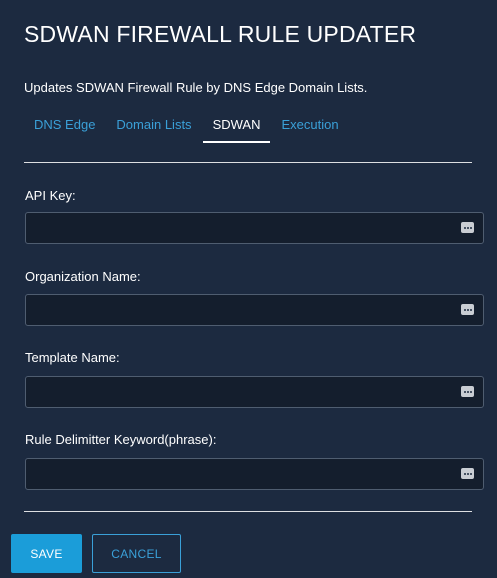  Describe the element at coordinates (220, 34) in the screenshot. I see `page-title: SDWAN FIREWALL RULE UPDATER` at that location.